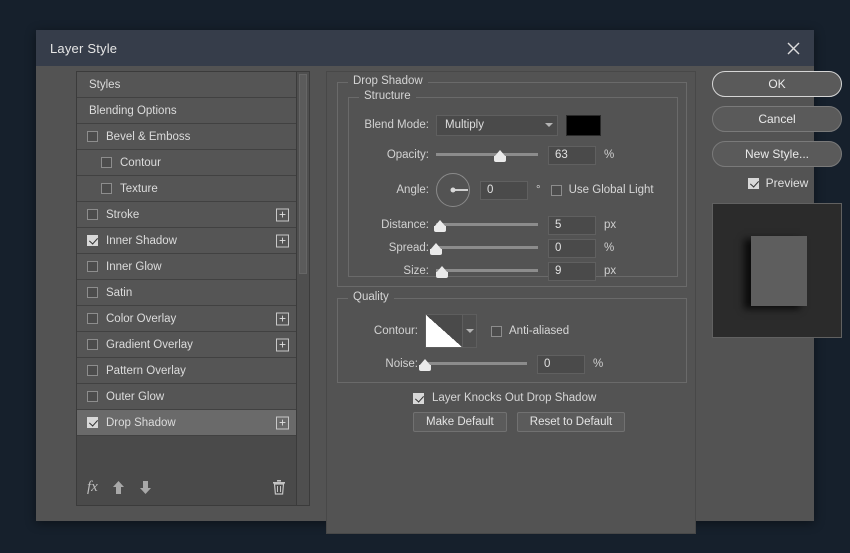 This screenshot has width=850, height=553. Describe the element at coordinates (412, 190) in the screenshot. I see `angle-label: Angle:` at that location.